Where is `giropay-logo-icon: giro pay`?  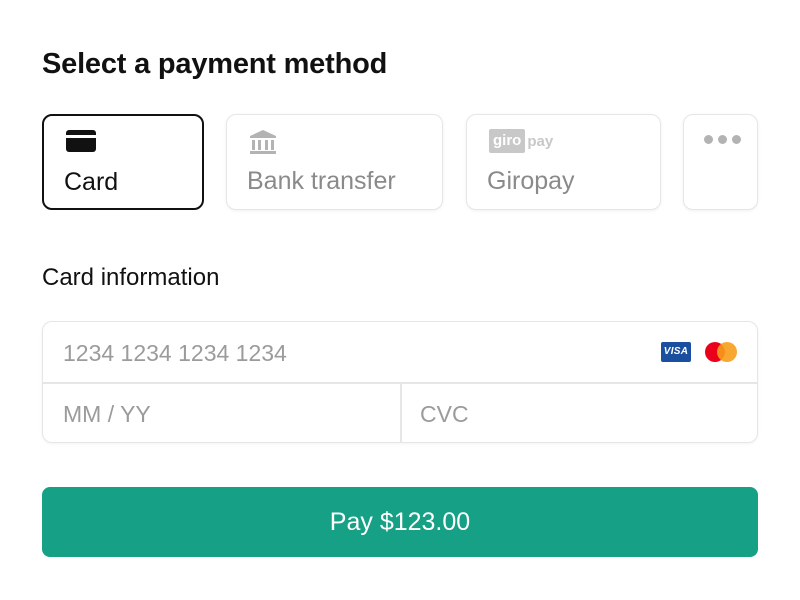
giropay-logo-icon: giro pay is located at coordinates (521, 141).